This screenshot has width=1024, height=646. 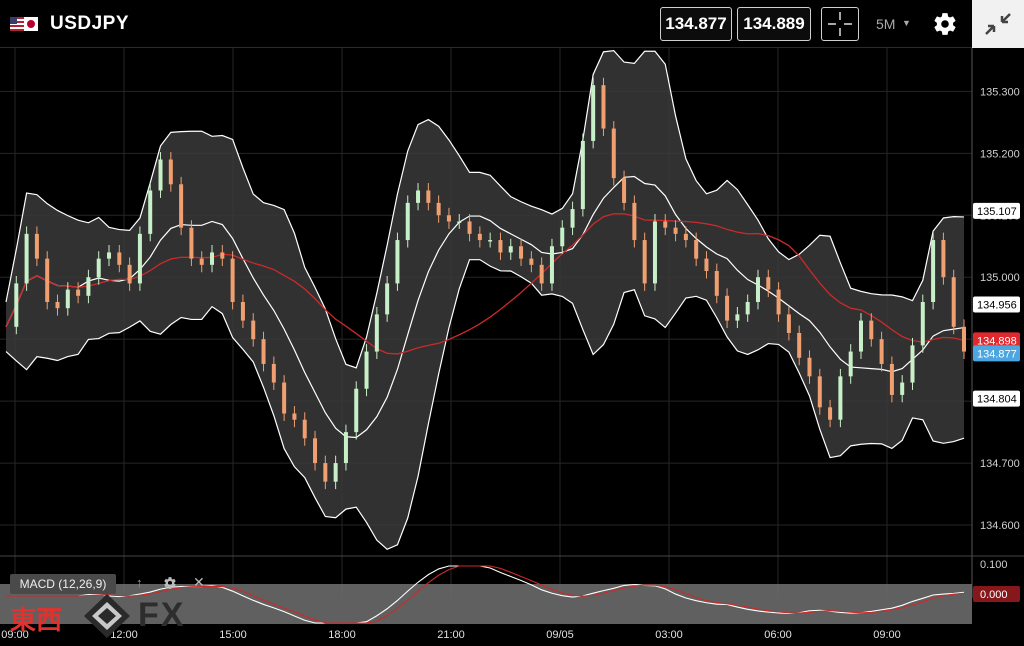 What do you see at coordinates (89, 24) in the screenshot?
I see `symbol-name: USDJPY` at bounding box center [89, 24].